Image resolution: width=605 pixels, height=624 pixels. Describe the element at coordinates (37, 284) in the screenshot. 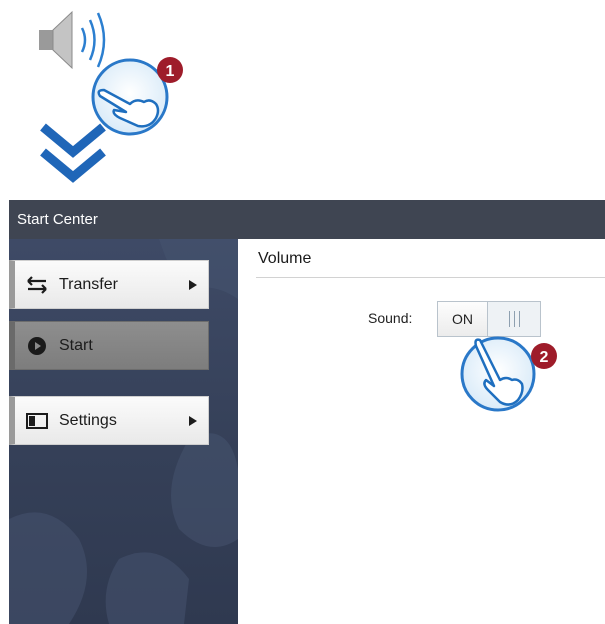

I see `transfer-arrows-icon` at that location.